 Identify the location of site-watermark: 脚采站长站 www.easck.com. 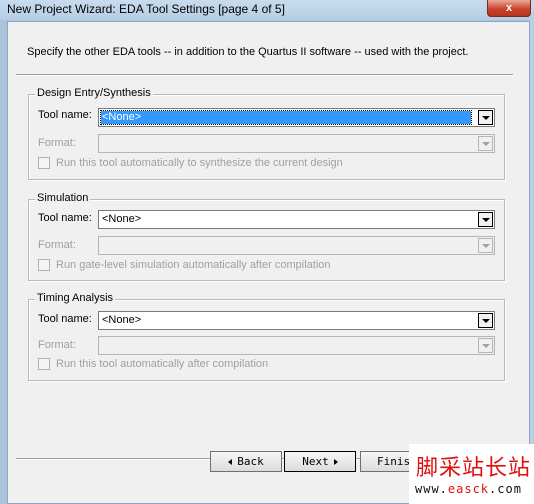
(471, 474).